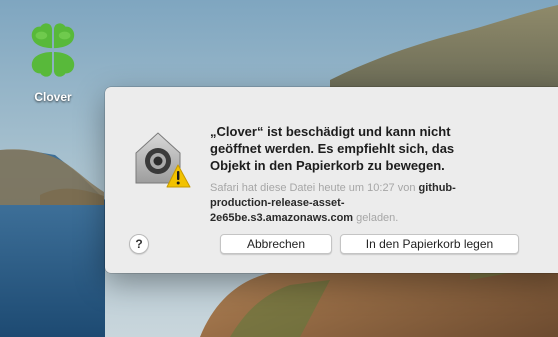 This screenshot has width=558, height=337. Describe the element at coordinates (276, 244) in the screenshot. I see `cancel-button: Abbrechen` at that location.